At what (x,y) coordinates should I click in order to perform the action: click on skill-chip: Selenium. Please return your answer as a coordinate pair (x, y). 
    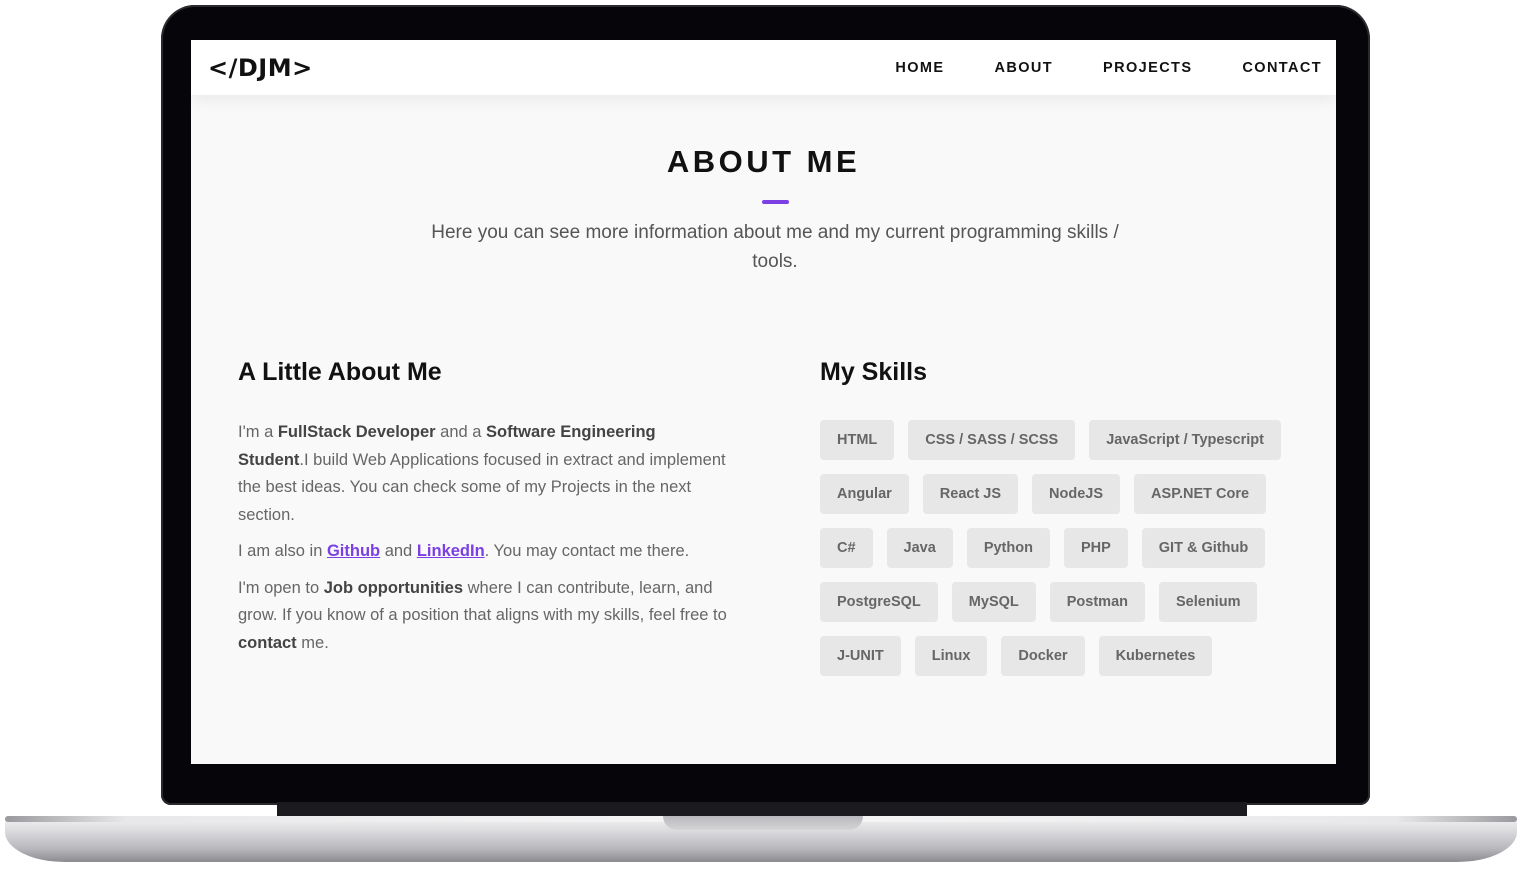
    Looking at the image, I should click on (1208, 602).